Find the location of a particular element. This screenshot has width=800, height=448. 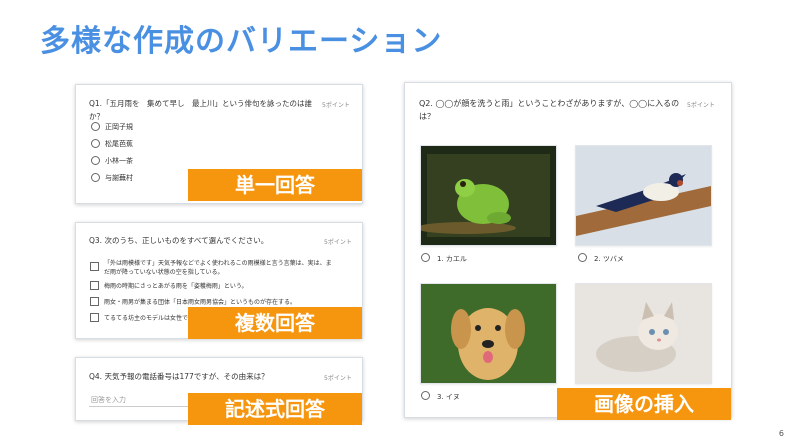

question-text-line2: は？ is located at coordinates (427, 116).